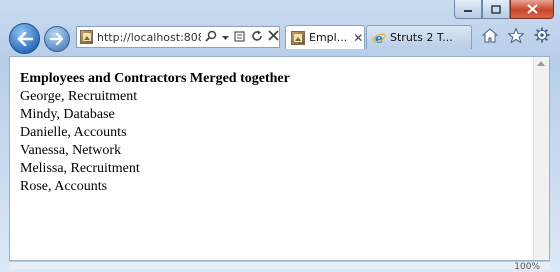  What do you see at coordinates (225, 37) in the screenshot?
I see `dropdown-arrow-icon` at bounding box center [225, 37].